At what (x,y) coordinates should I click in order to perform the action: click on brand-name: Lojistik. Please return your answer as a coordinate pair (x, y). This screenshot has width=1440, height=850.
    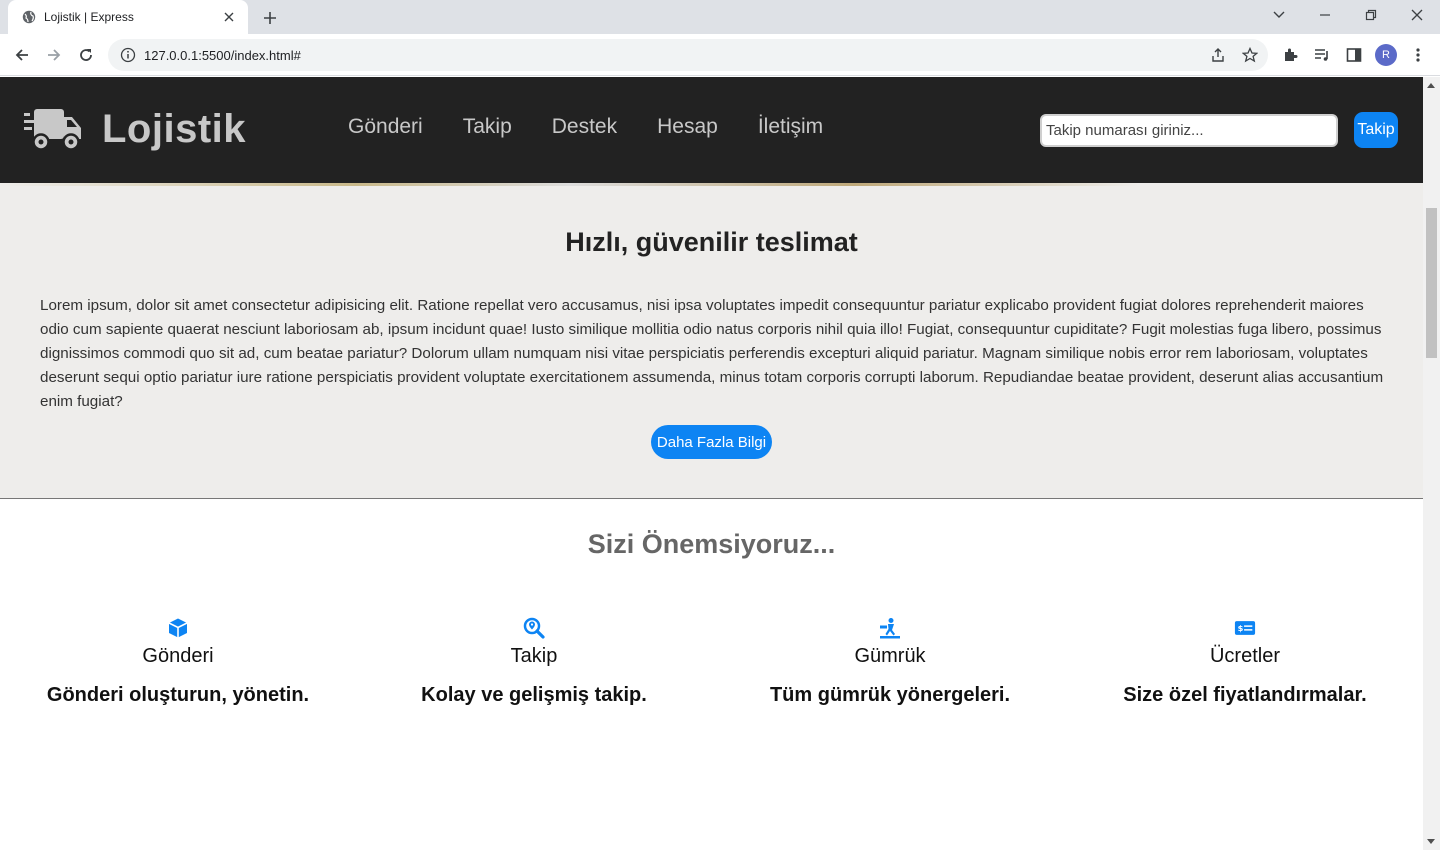
    Looking at the image, I should click on (174, 128).